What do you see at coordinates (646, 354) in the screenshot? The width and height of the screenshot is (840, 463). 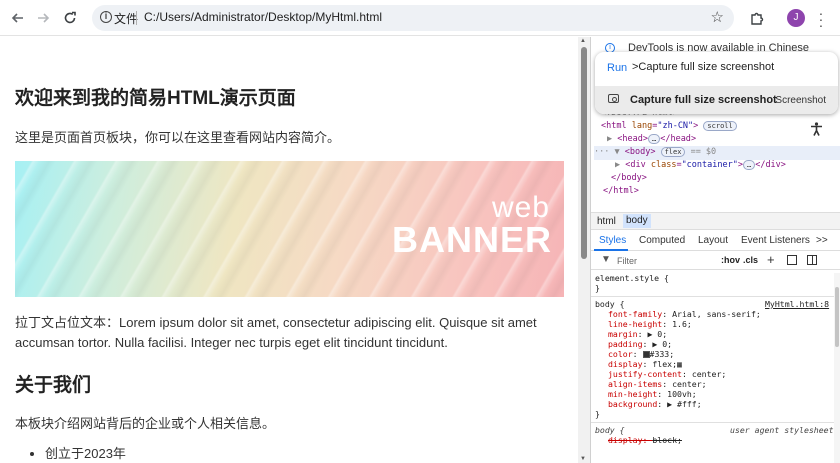 I see `color-swatch` at bounding box center [646, 354].